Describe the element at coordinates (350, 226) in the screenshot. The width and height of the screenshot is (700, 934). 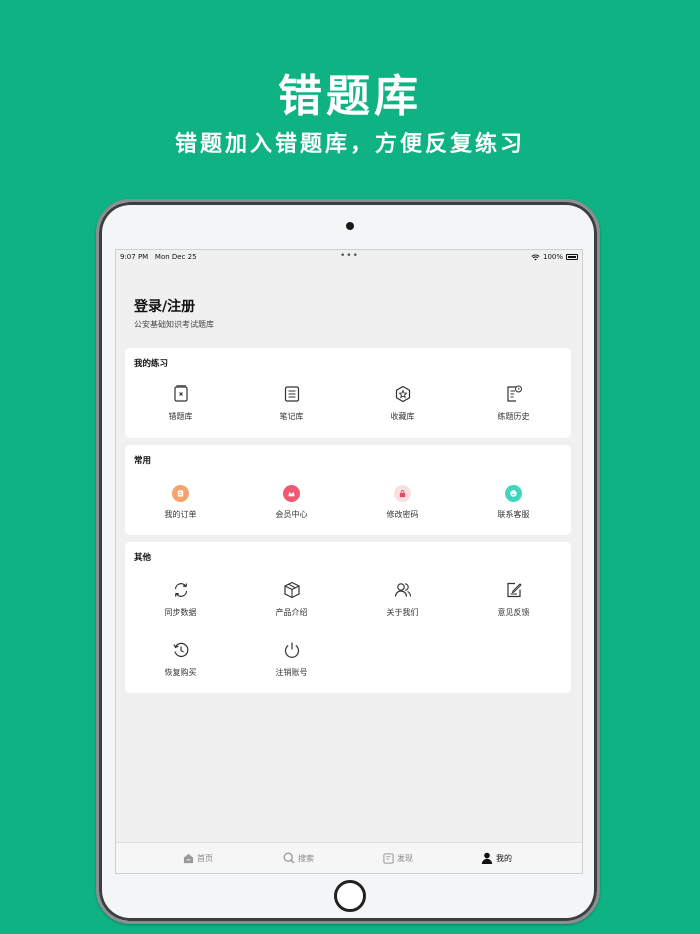
I see `camera` at that location.